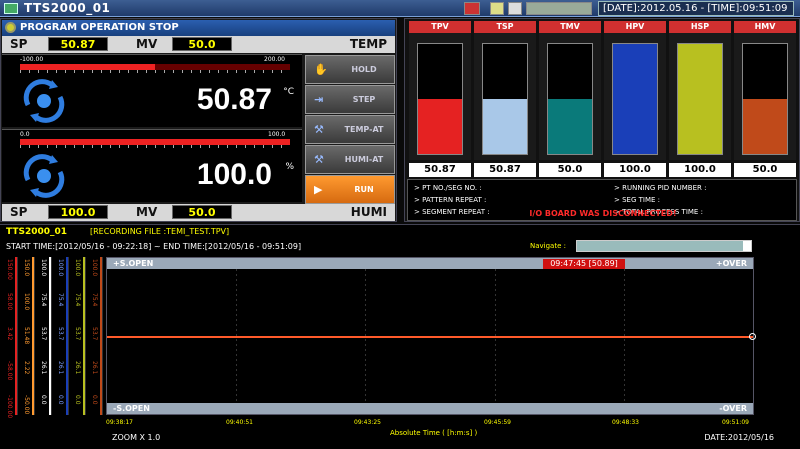  I want to click on column-tmv-label: TMV, so click(570, 27).